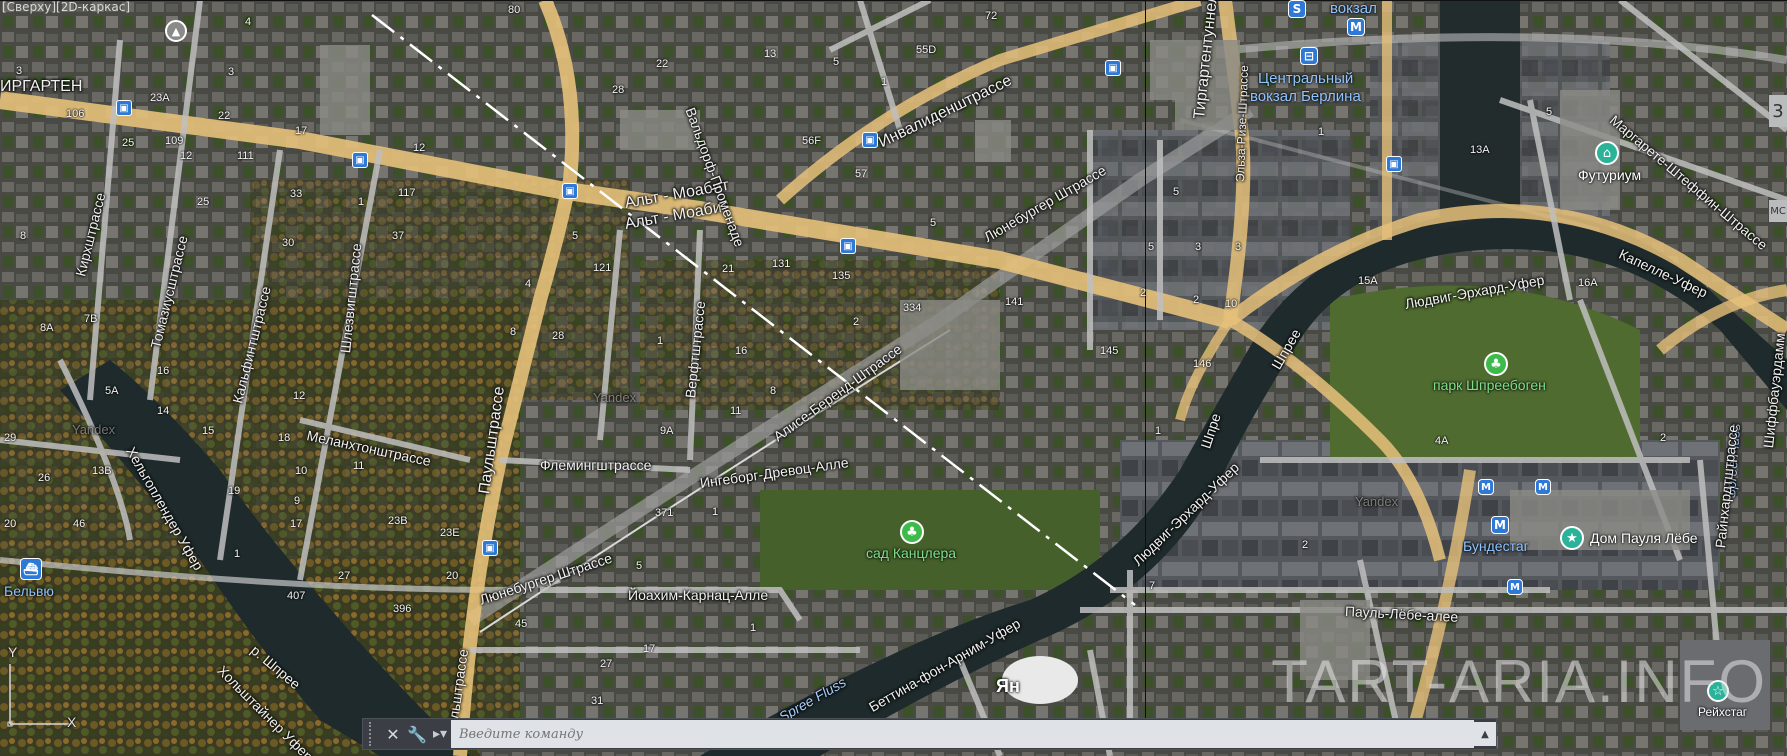  I want to click on wrench-icon: 🔧, so click(417, 734).